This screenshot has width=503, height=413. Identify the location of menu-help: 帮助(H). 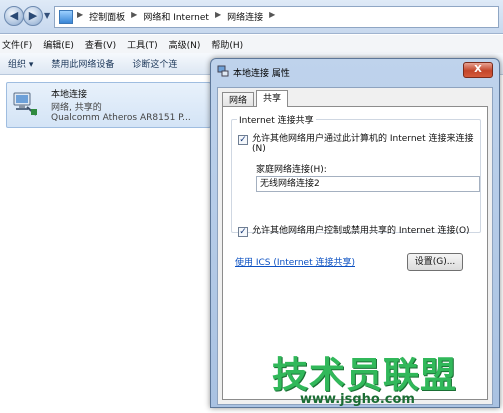
(227, 44).